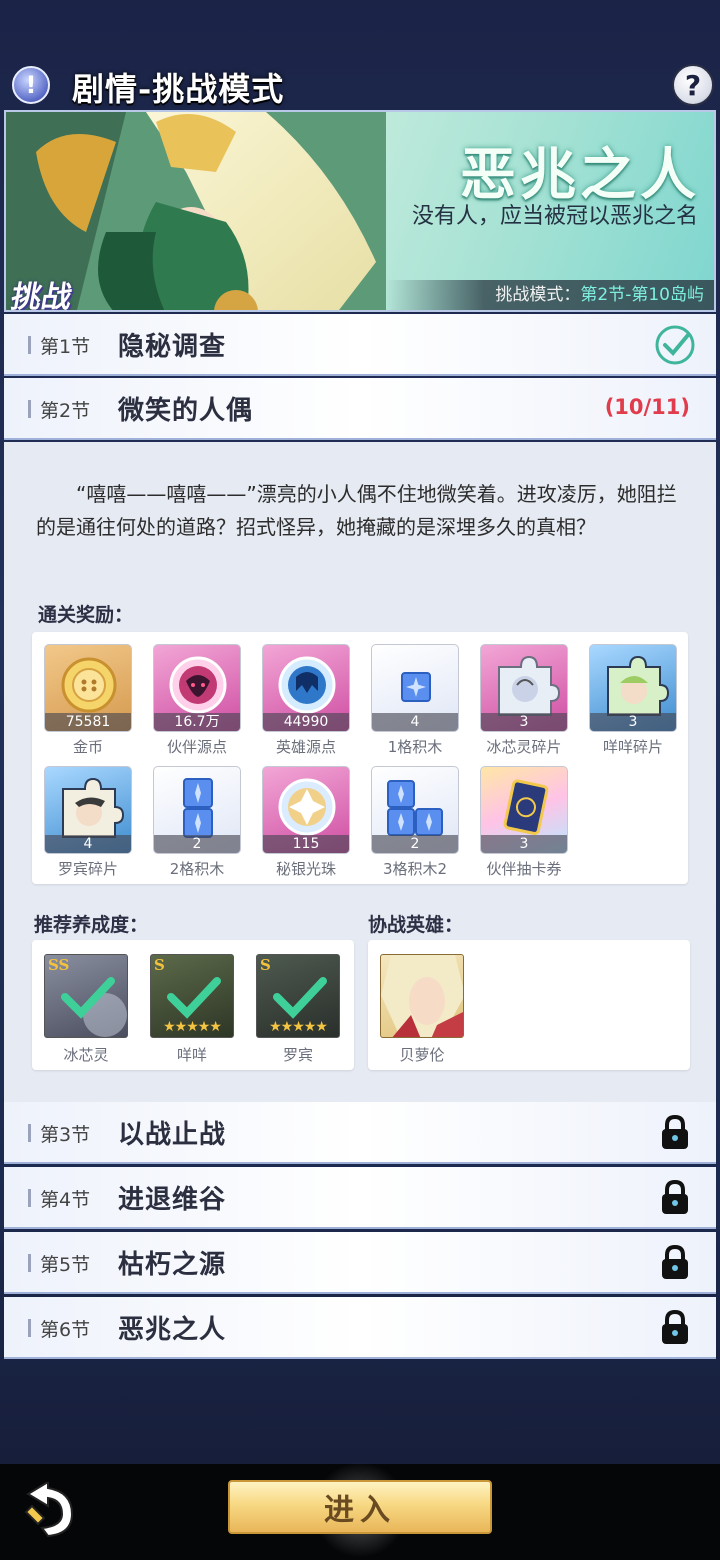 This screenshot has width=720, height=1560. I want to click on recommend-card: SS 冰芯灵 S ★★★★★ 咩咩 S ★★★★★ 罗宾, so click(193, 1005).